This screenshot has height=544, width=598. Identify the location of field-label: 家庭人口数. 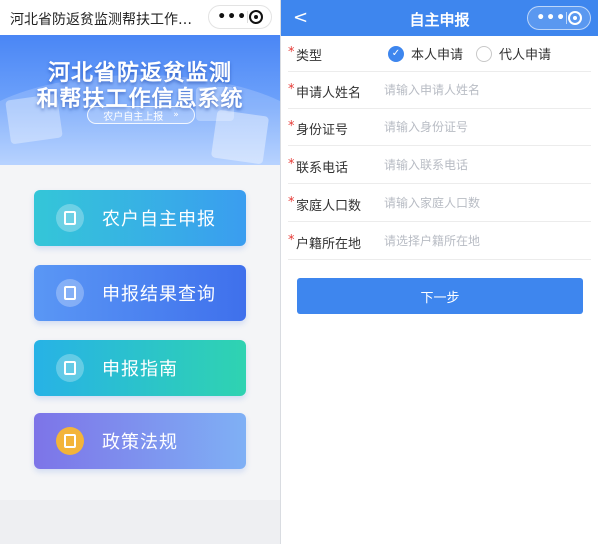
(329, 206).